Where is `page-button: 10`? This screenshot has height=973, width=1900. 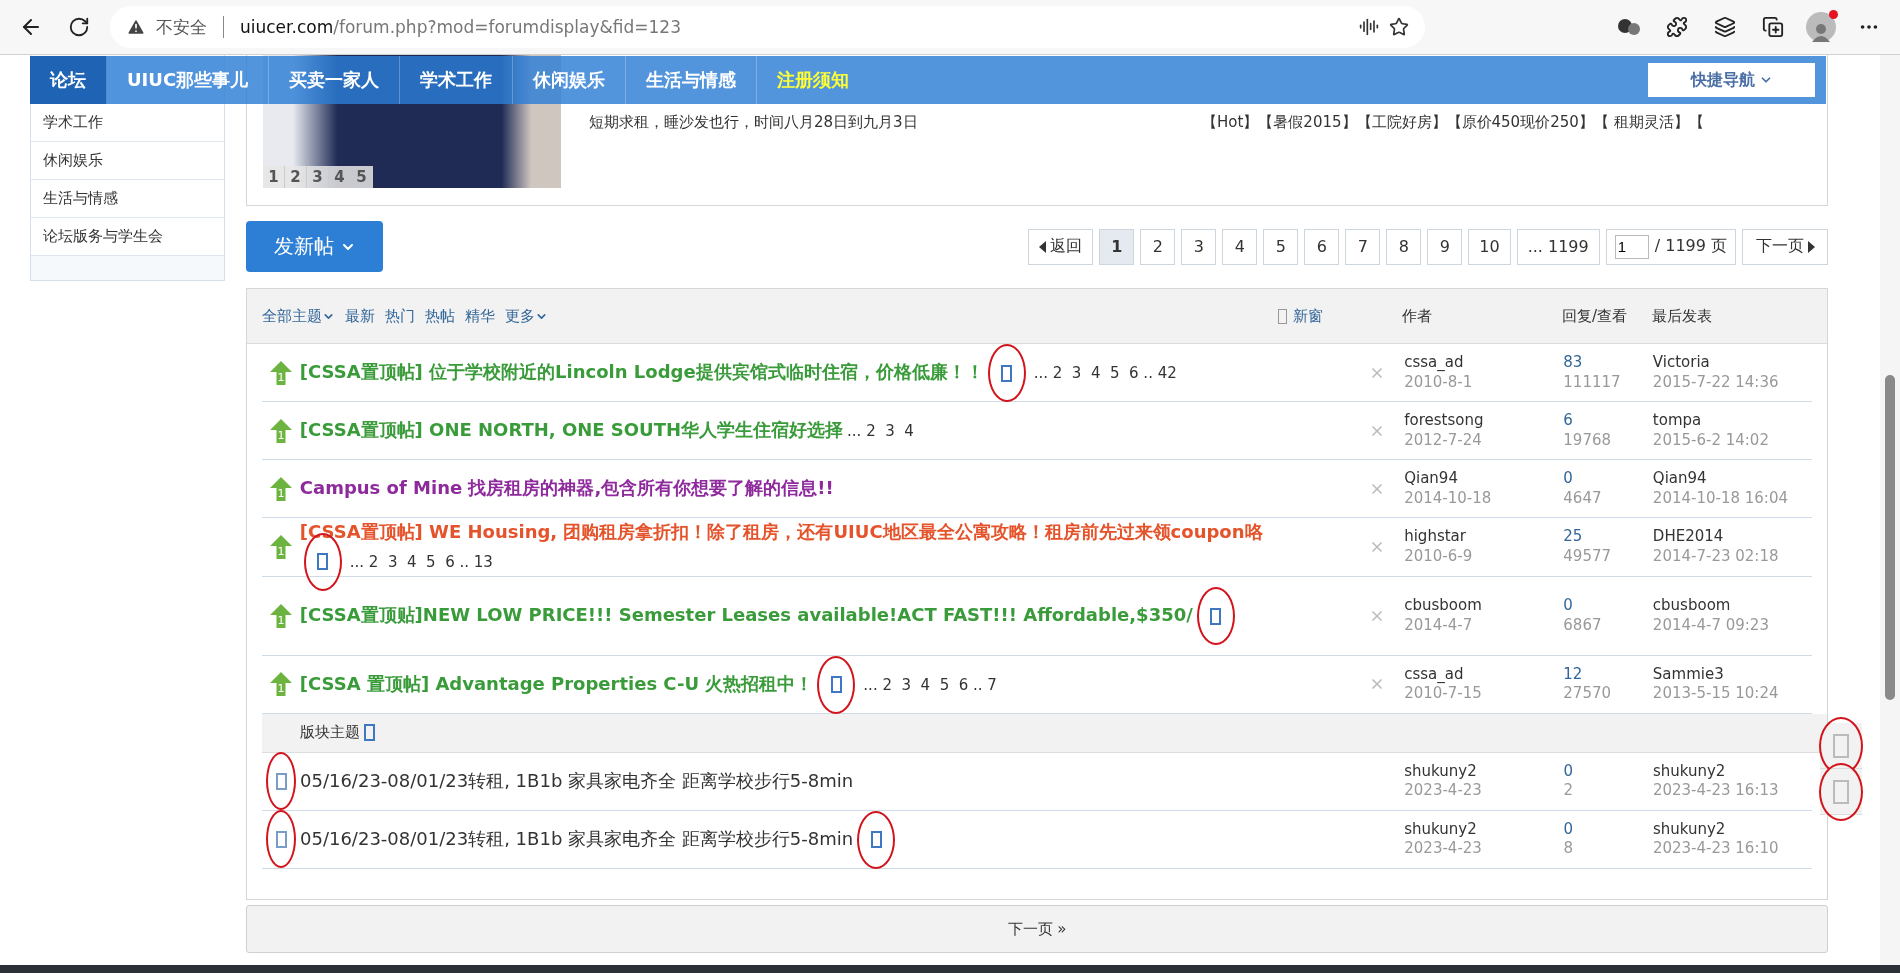
page-button: 10 is located at coordinates (1489, 246).